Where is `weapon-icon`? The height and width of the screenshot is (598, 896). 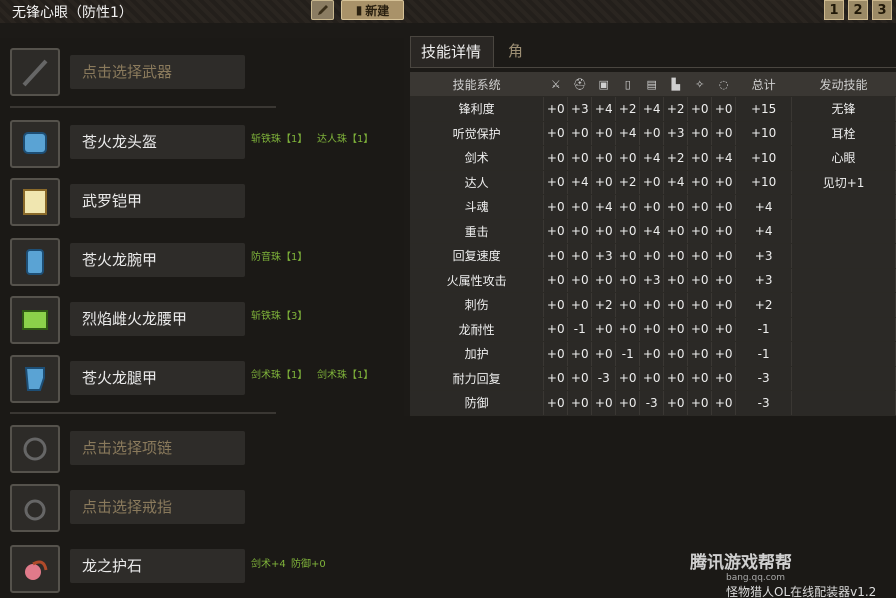
weapon-icon is located at coordinates (35, 72).